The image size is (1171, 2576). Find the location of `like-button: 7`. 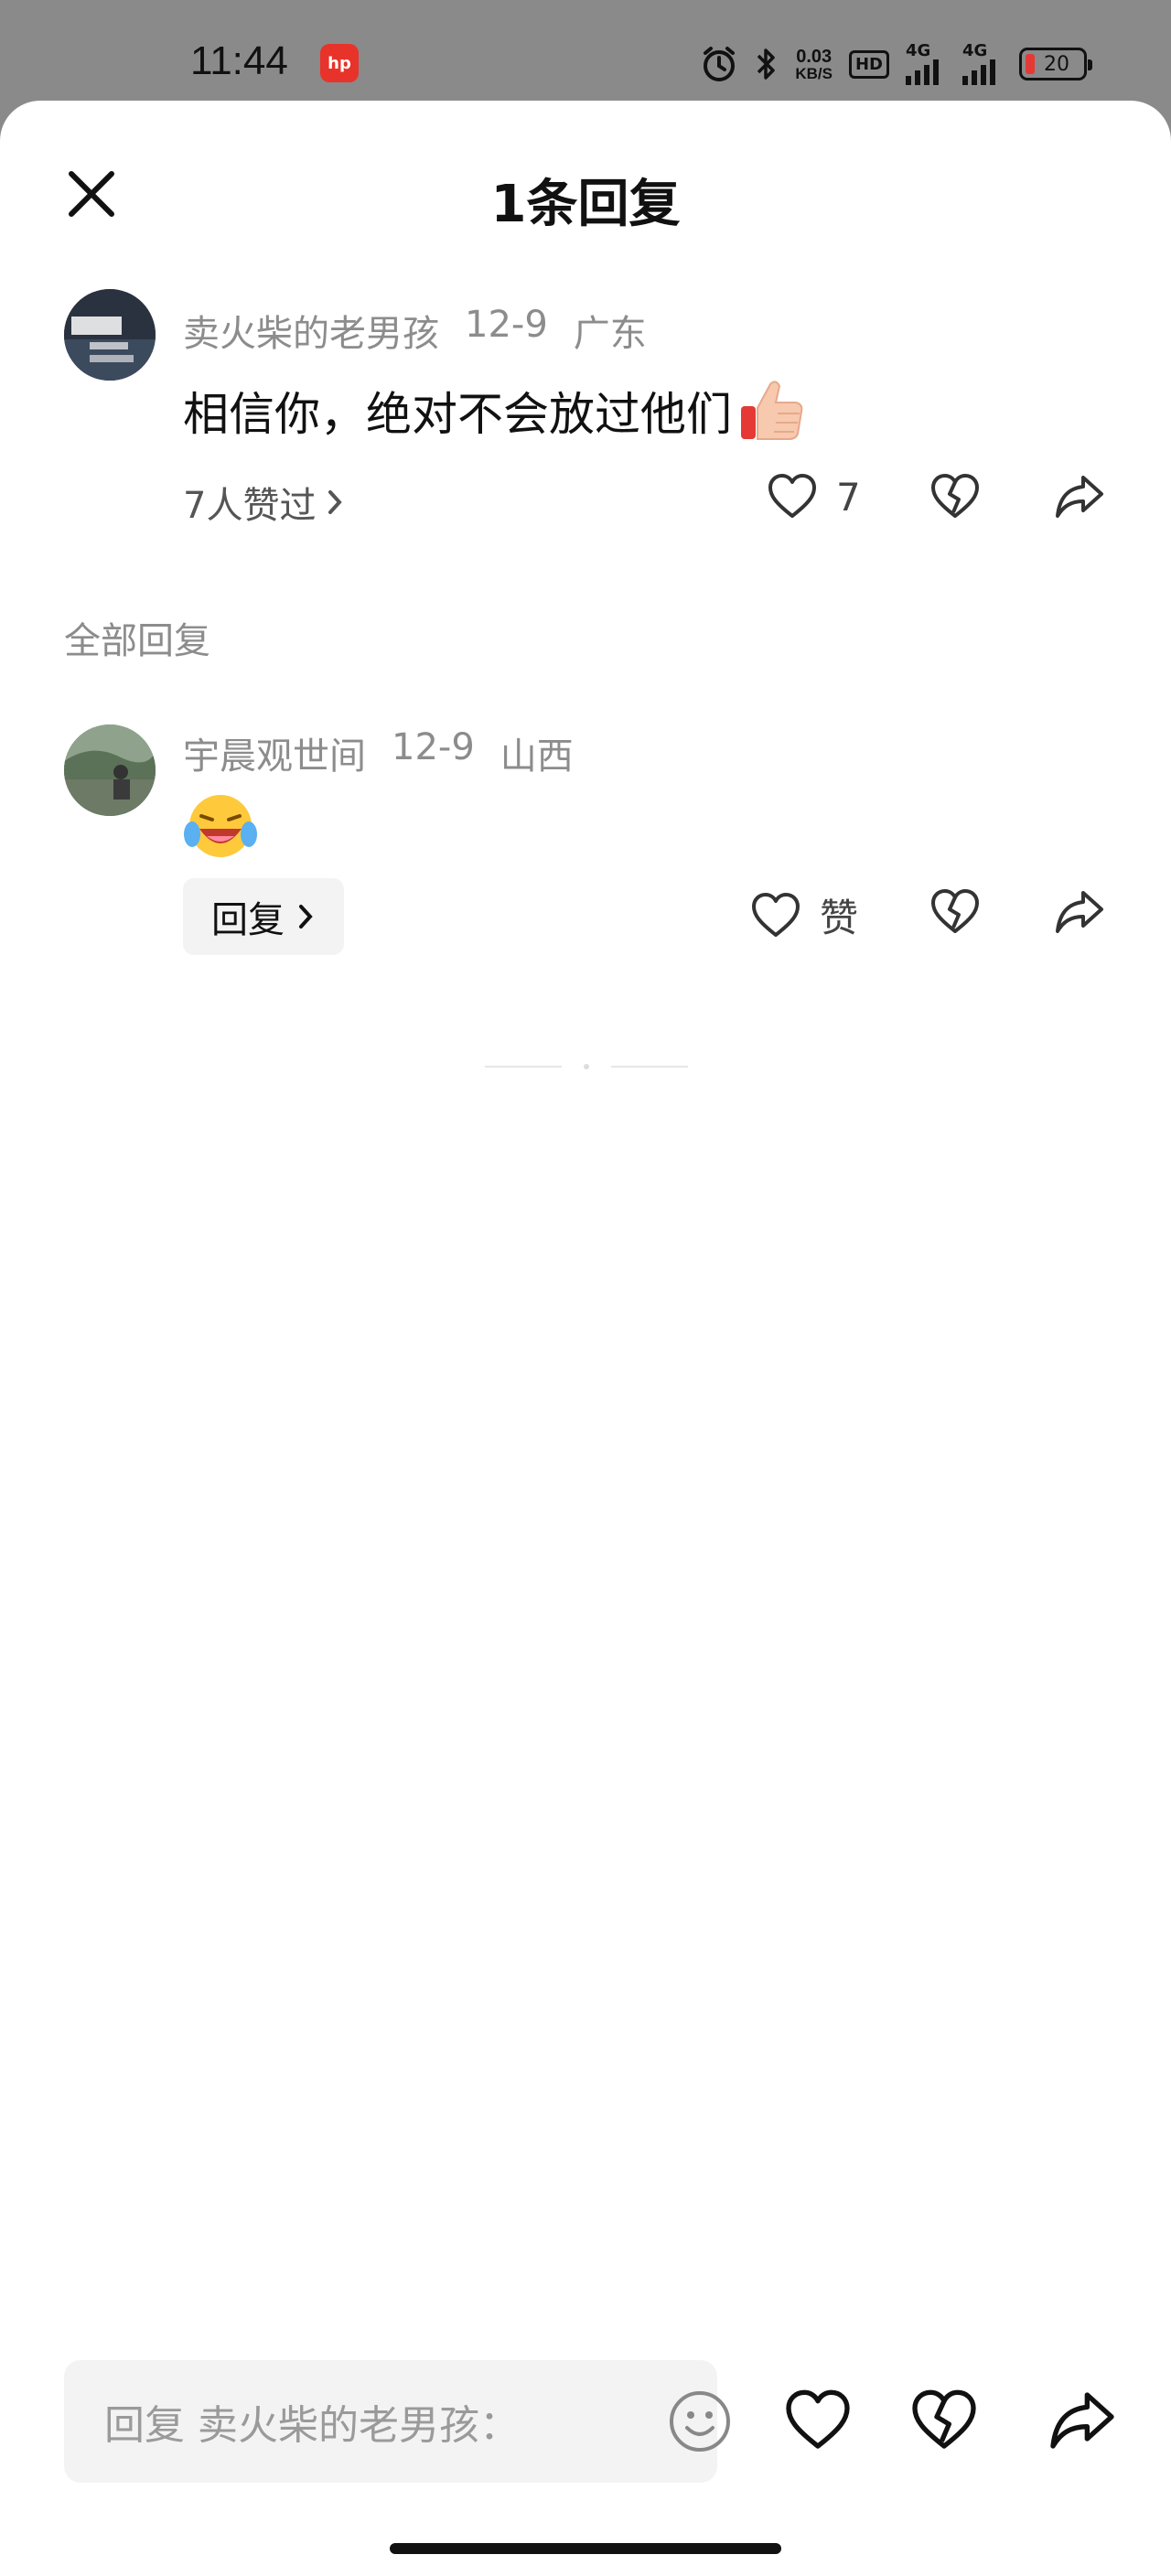

like-button: 7 is located at coordinates (814, 496).